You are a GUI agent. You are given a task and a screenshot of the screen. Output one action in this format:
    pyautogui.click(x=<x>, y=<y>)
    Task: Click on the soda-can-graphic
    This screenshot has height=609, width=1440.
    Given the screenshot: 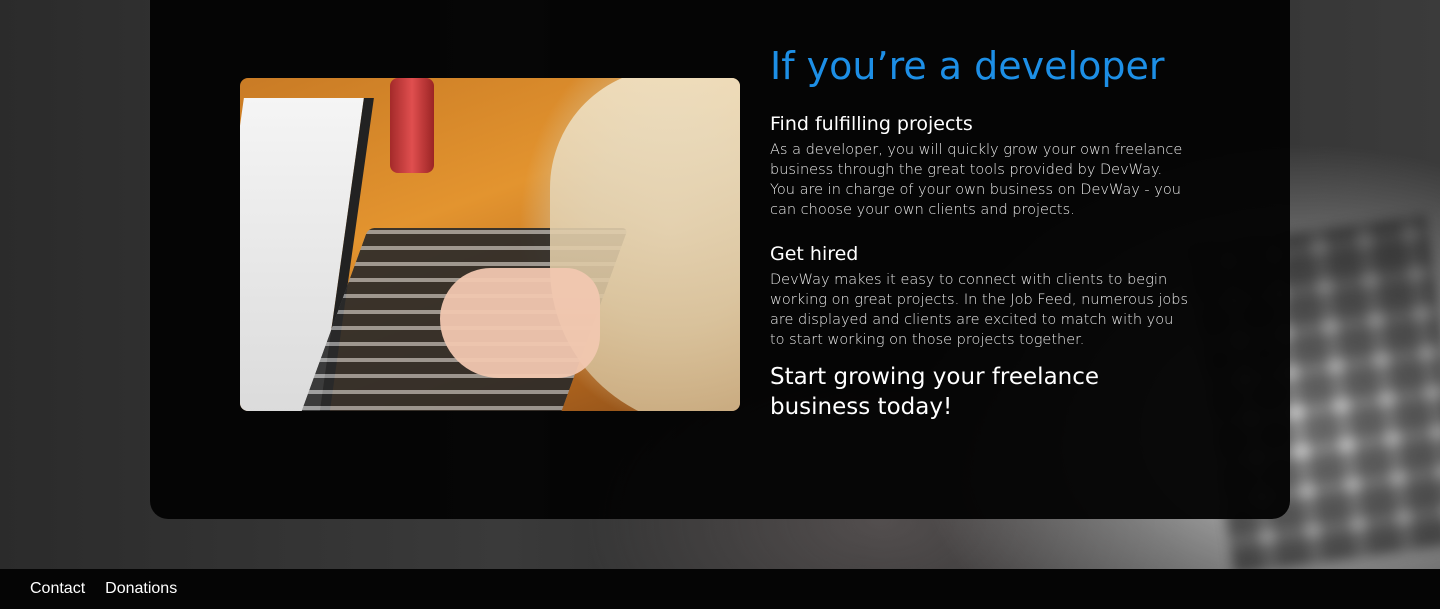 What is the action you would take?
    pyautogui.click(x=412, y=125)
    